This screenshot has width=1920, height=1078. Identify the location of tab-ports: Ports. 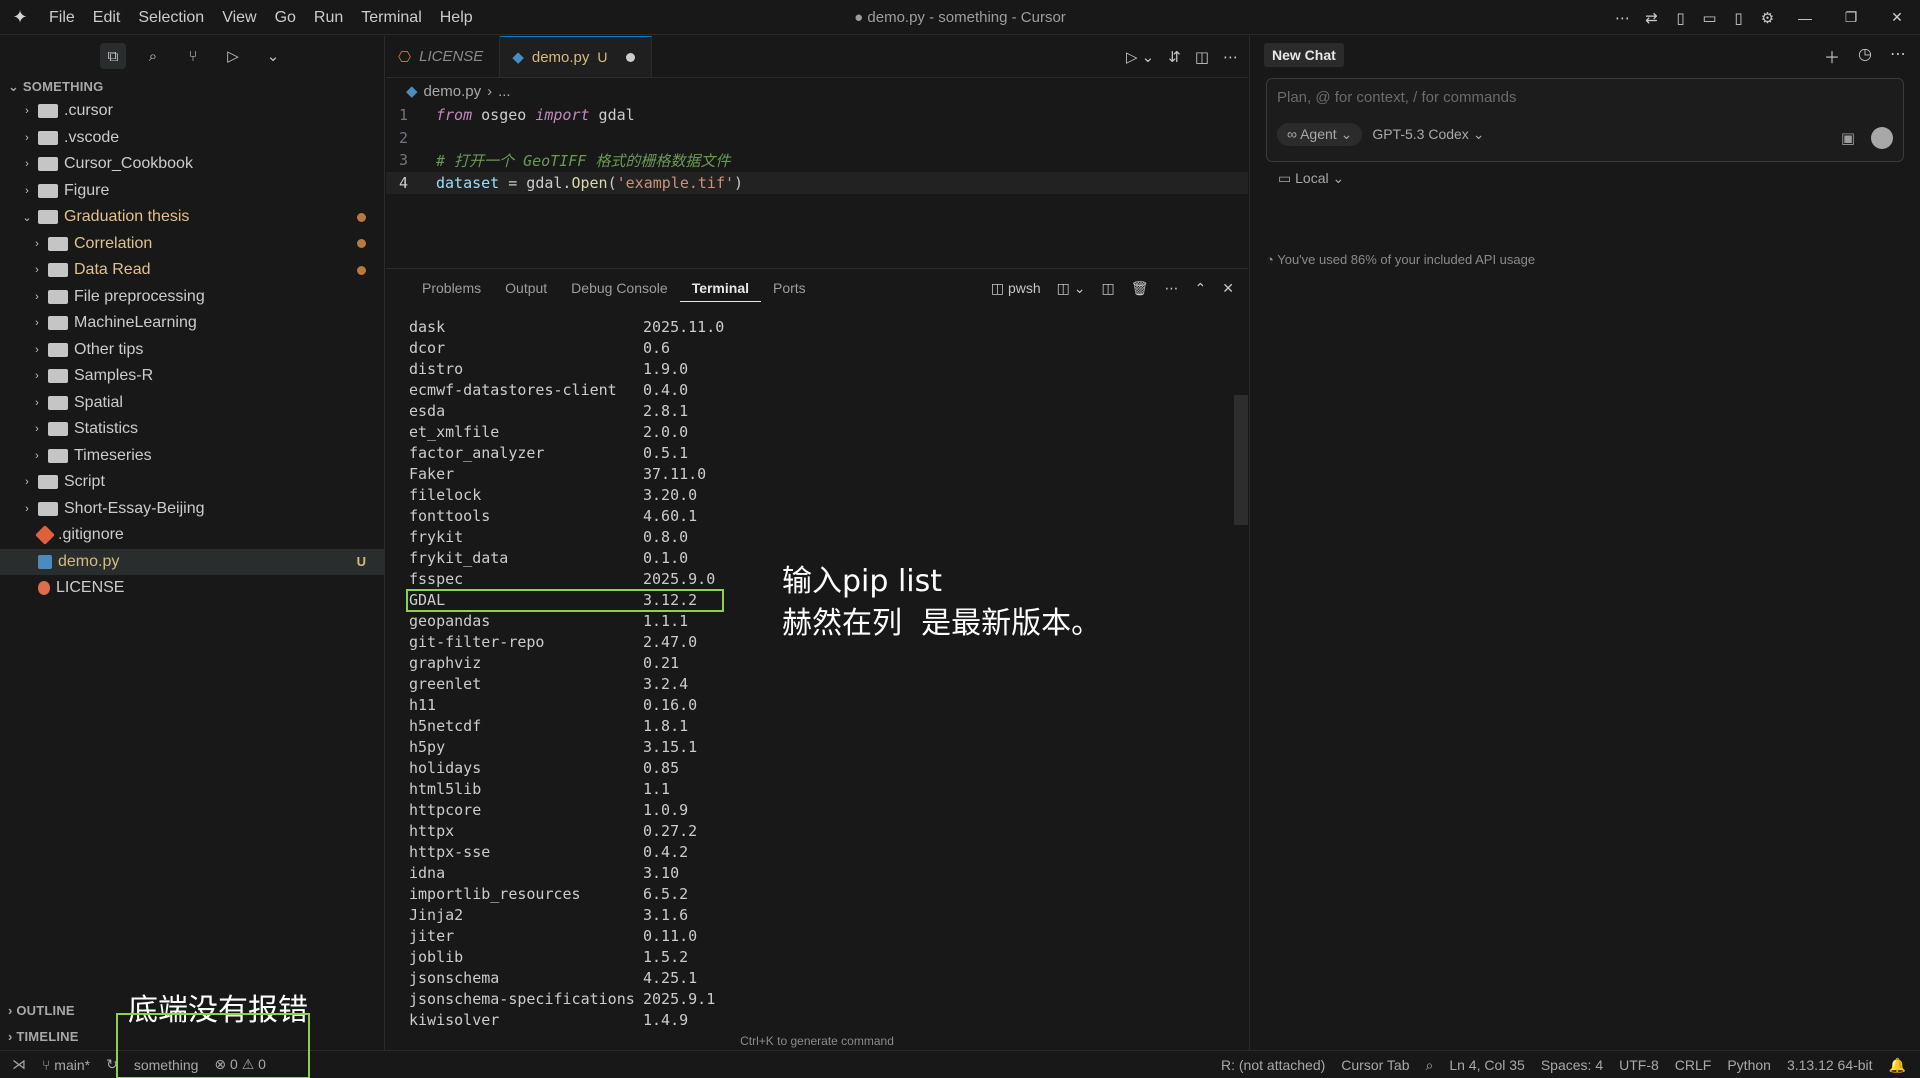
(789, 288).